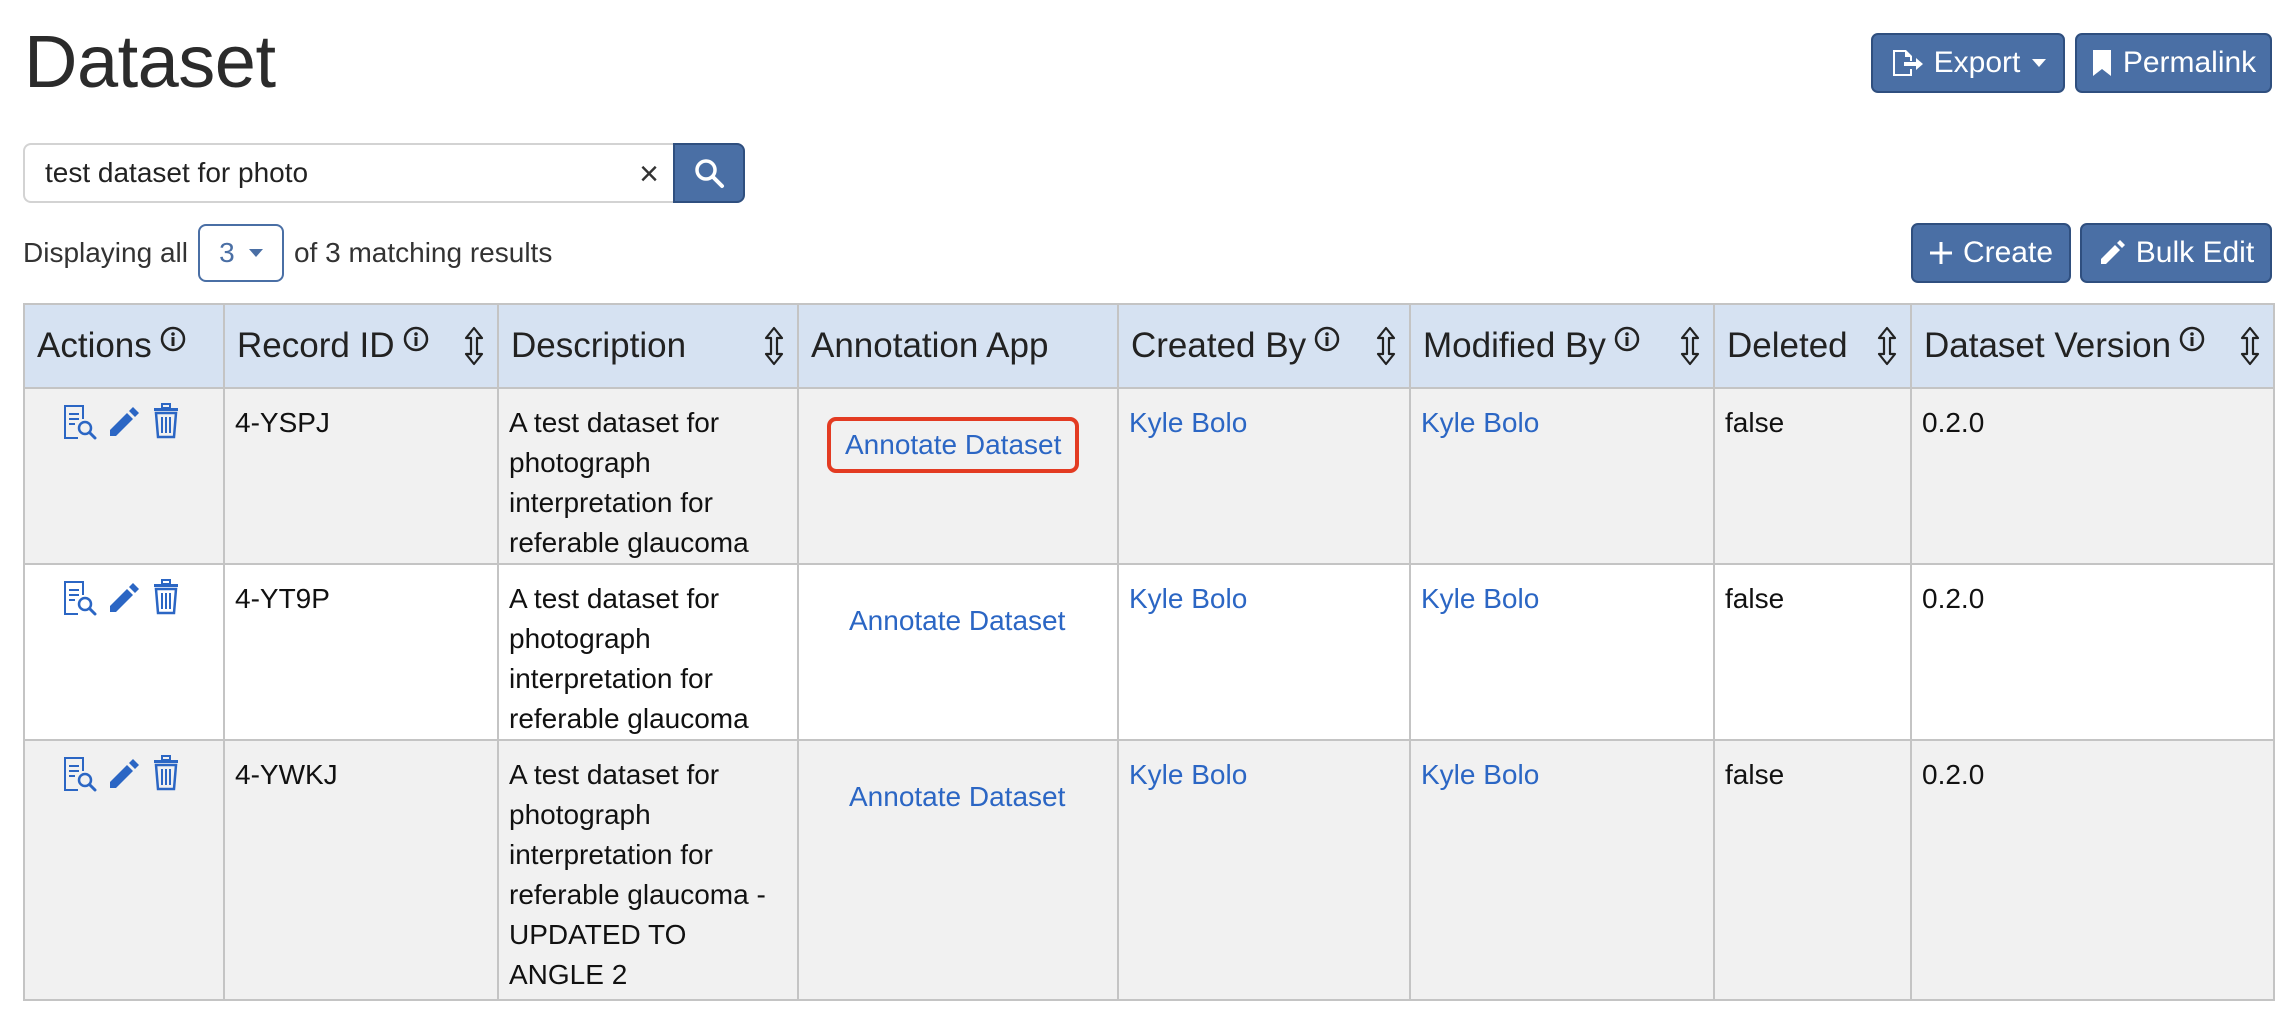  I want to click on search-icon, so click(709, 173).